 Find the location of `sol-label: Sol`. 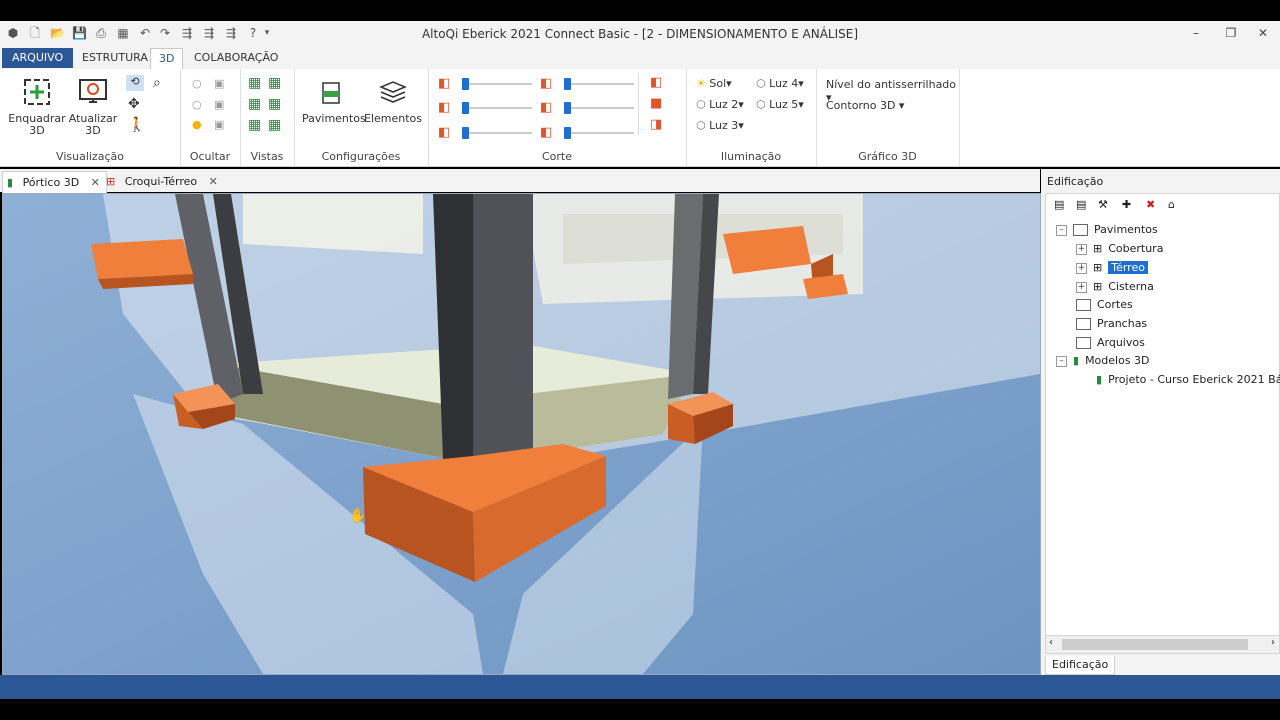

sol-label: Sol is located at coordinates (718, 83).